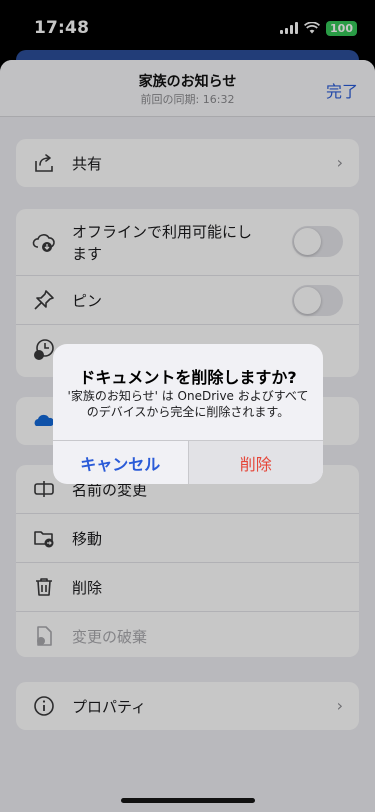 This screenshot has width=375, height=812. I want to click on alert-buttons: キャンセル 削除, so click(188, 462).